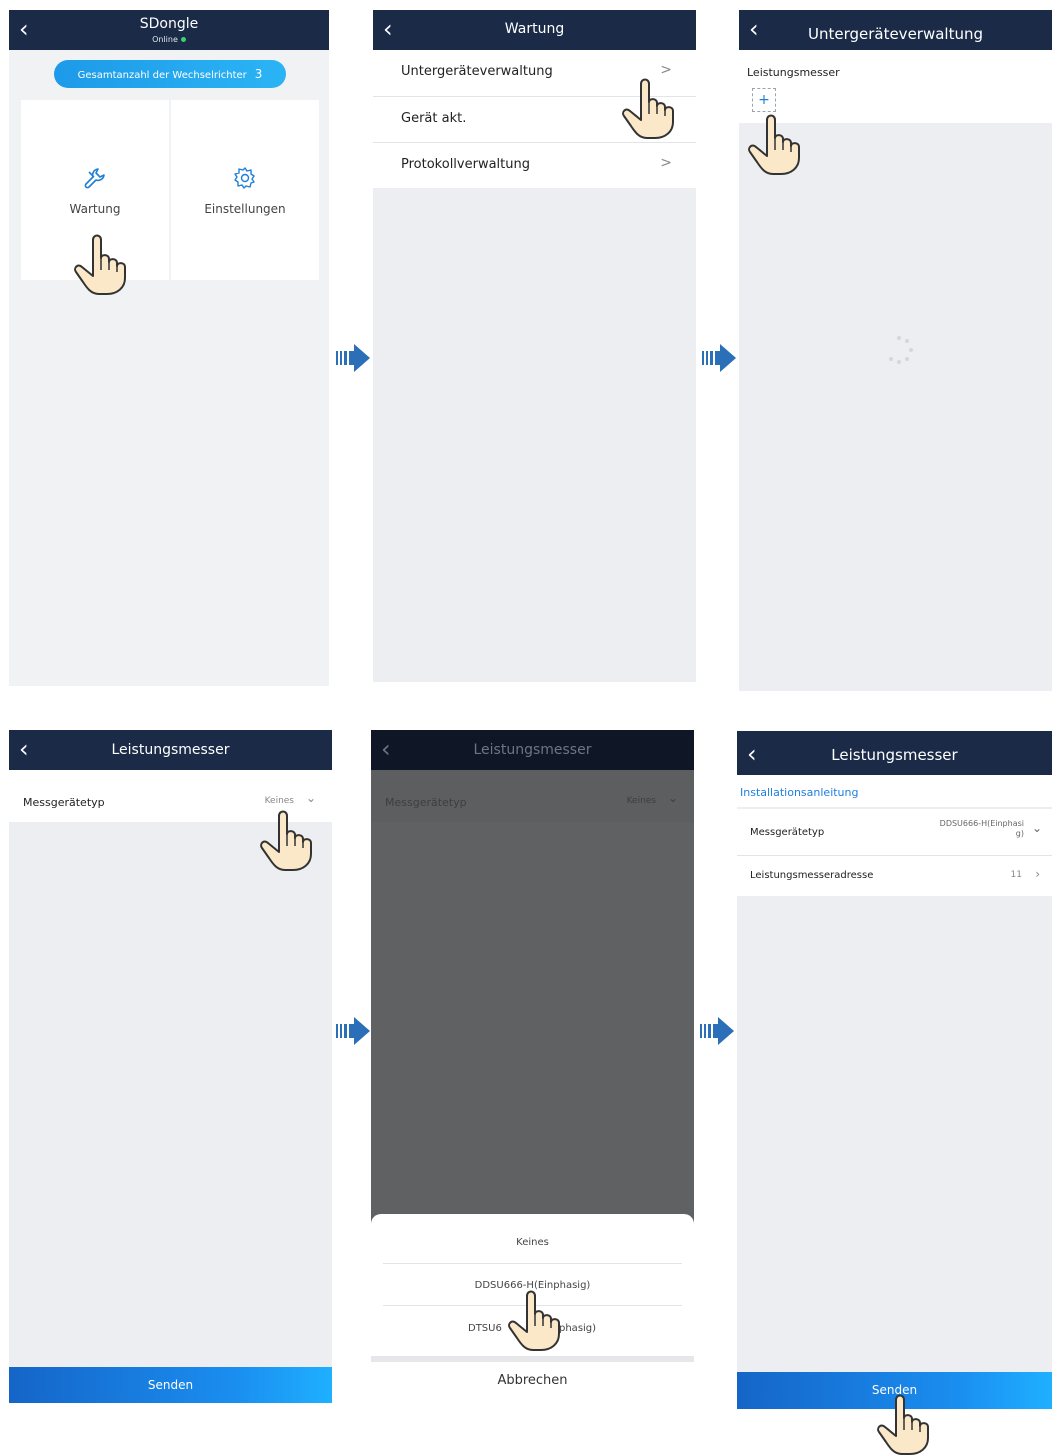 This screenshot has width=1052, height=1456. Describe the element at coordinates (477, 71) in the screenshot. I see `menu-item-label: Untergeräteverwaltung` at that location.